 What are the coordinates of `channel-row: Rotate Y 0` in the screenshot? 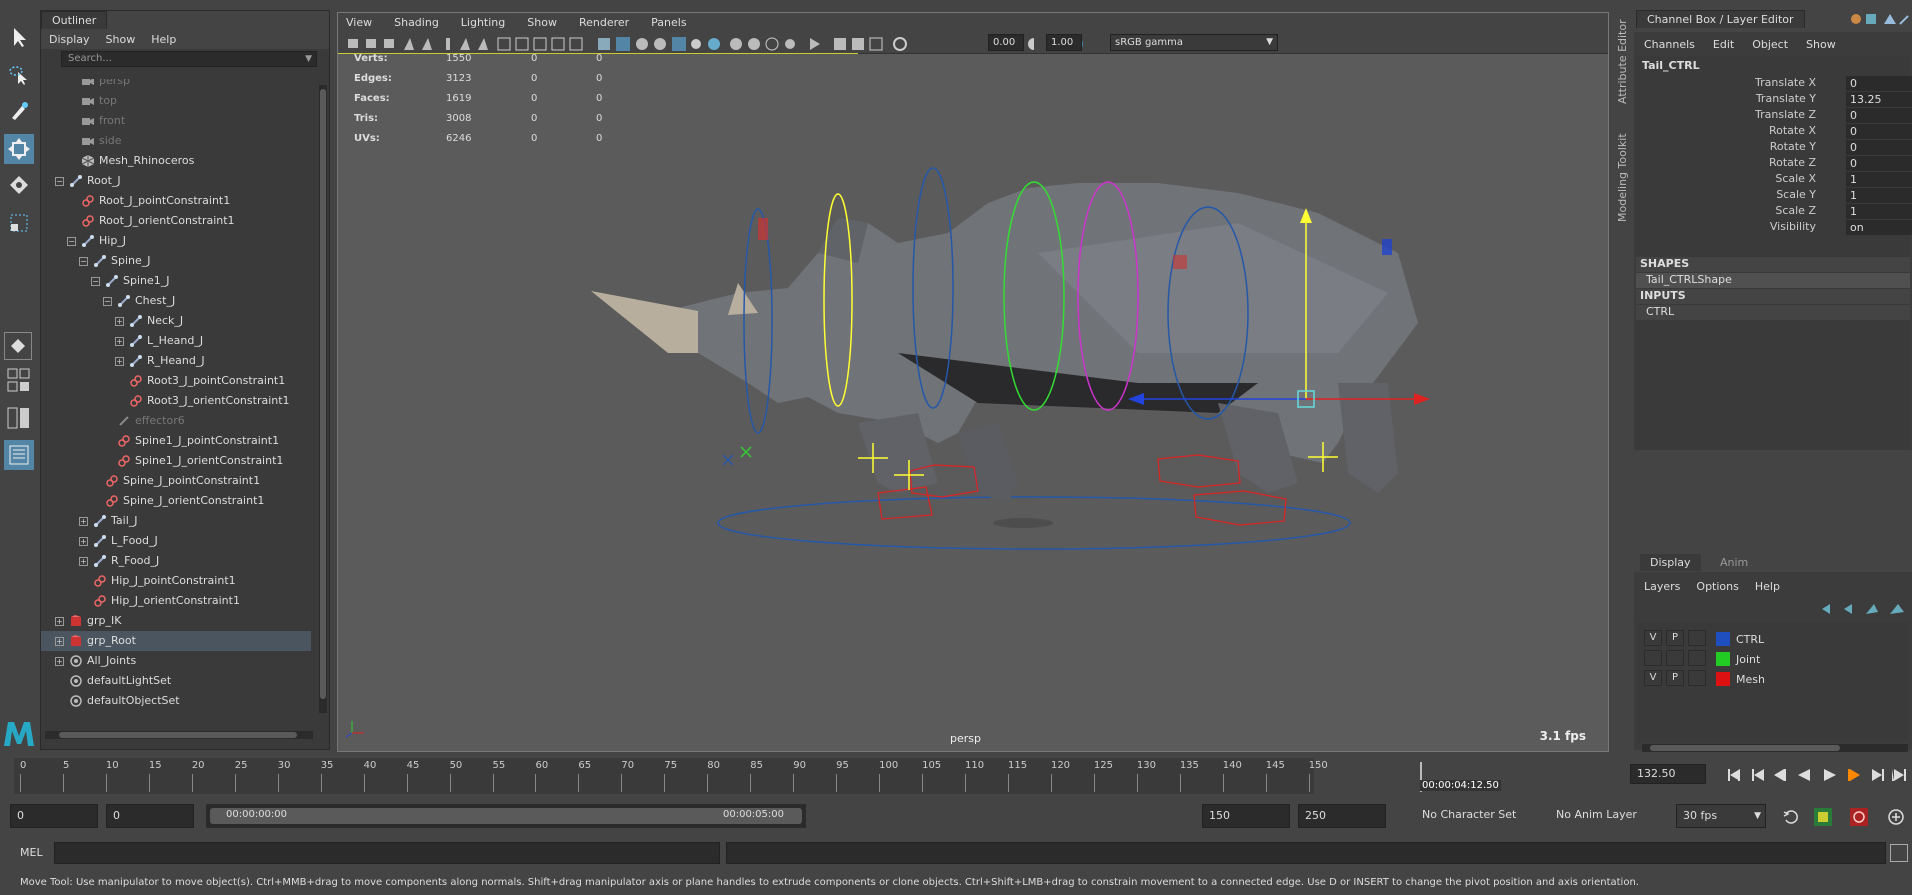 It's located at (1774, 148).